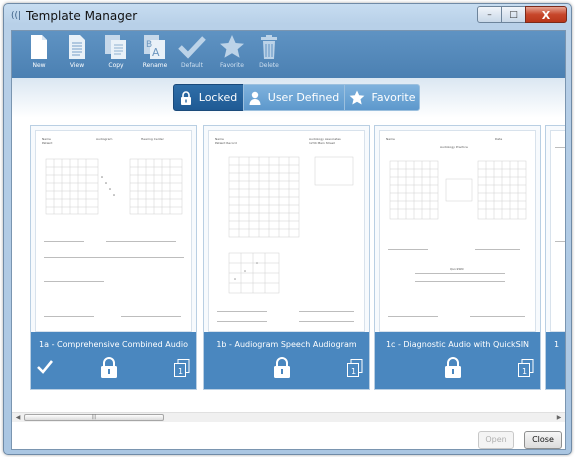 The image size is (575, 457). What do you see at coordinates (489, 14) in the screenshot?
I see `minimize-button: –` at bounding box center [489, 14].